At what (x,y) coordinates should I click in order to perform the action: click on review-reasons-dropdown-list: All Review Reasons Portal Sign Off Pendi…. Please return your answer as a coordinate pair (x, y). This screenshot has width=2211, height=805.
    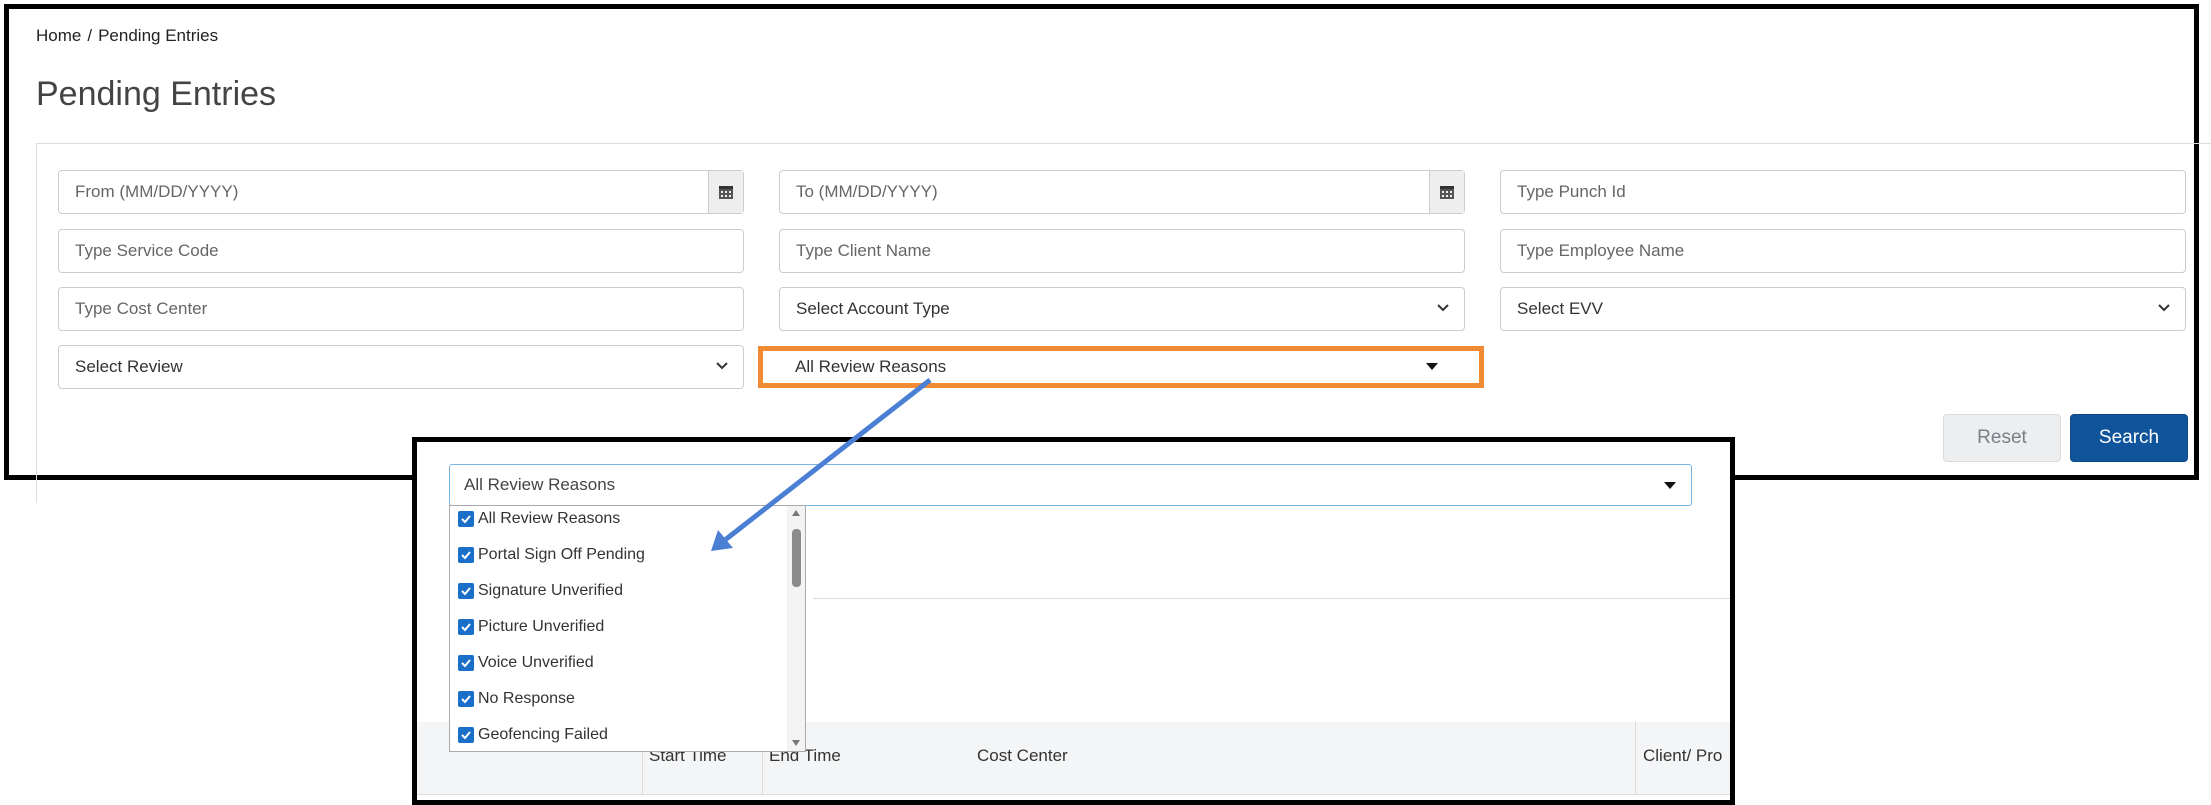
    Looking at the image, I should click on (627, 628).